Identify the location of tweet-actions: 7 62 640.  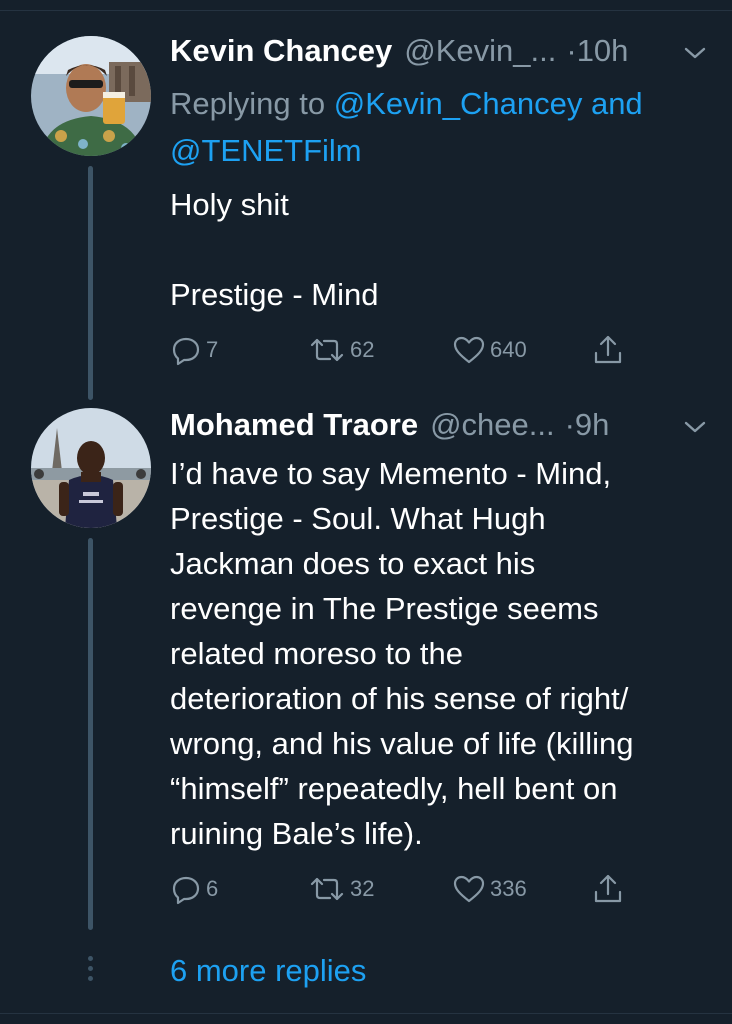
(405, 350).